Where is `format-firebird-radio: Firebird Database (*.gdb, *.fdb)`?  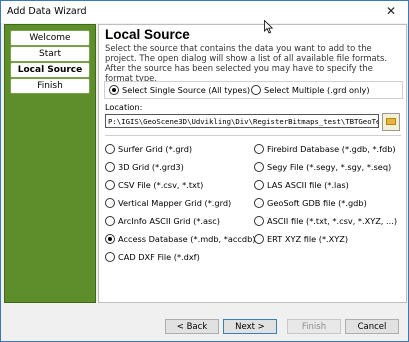
format-firebird-radio: Firebird Database (*.gdb, *.fdb) is located at coordinates (325, 149).